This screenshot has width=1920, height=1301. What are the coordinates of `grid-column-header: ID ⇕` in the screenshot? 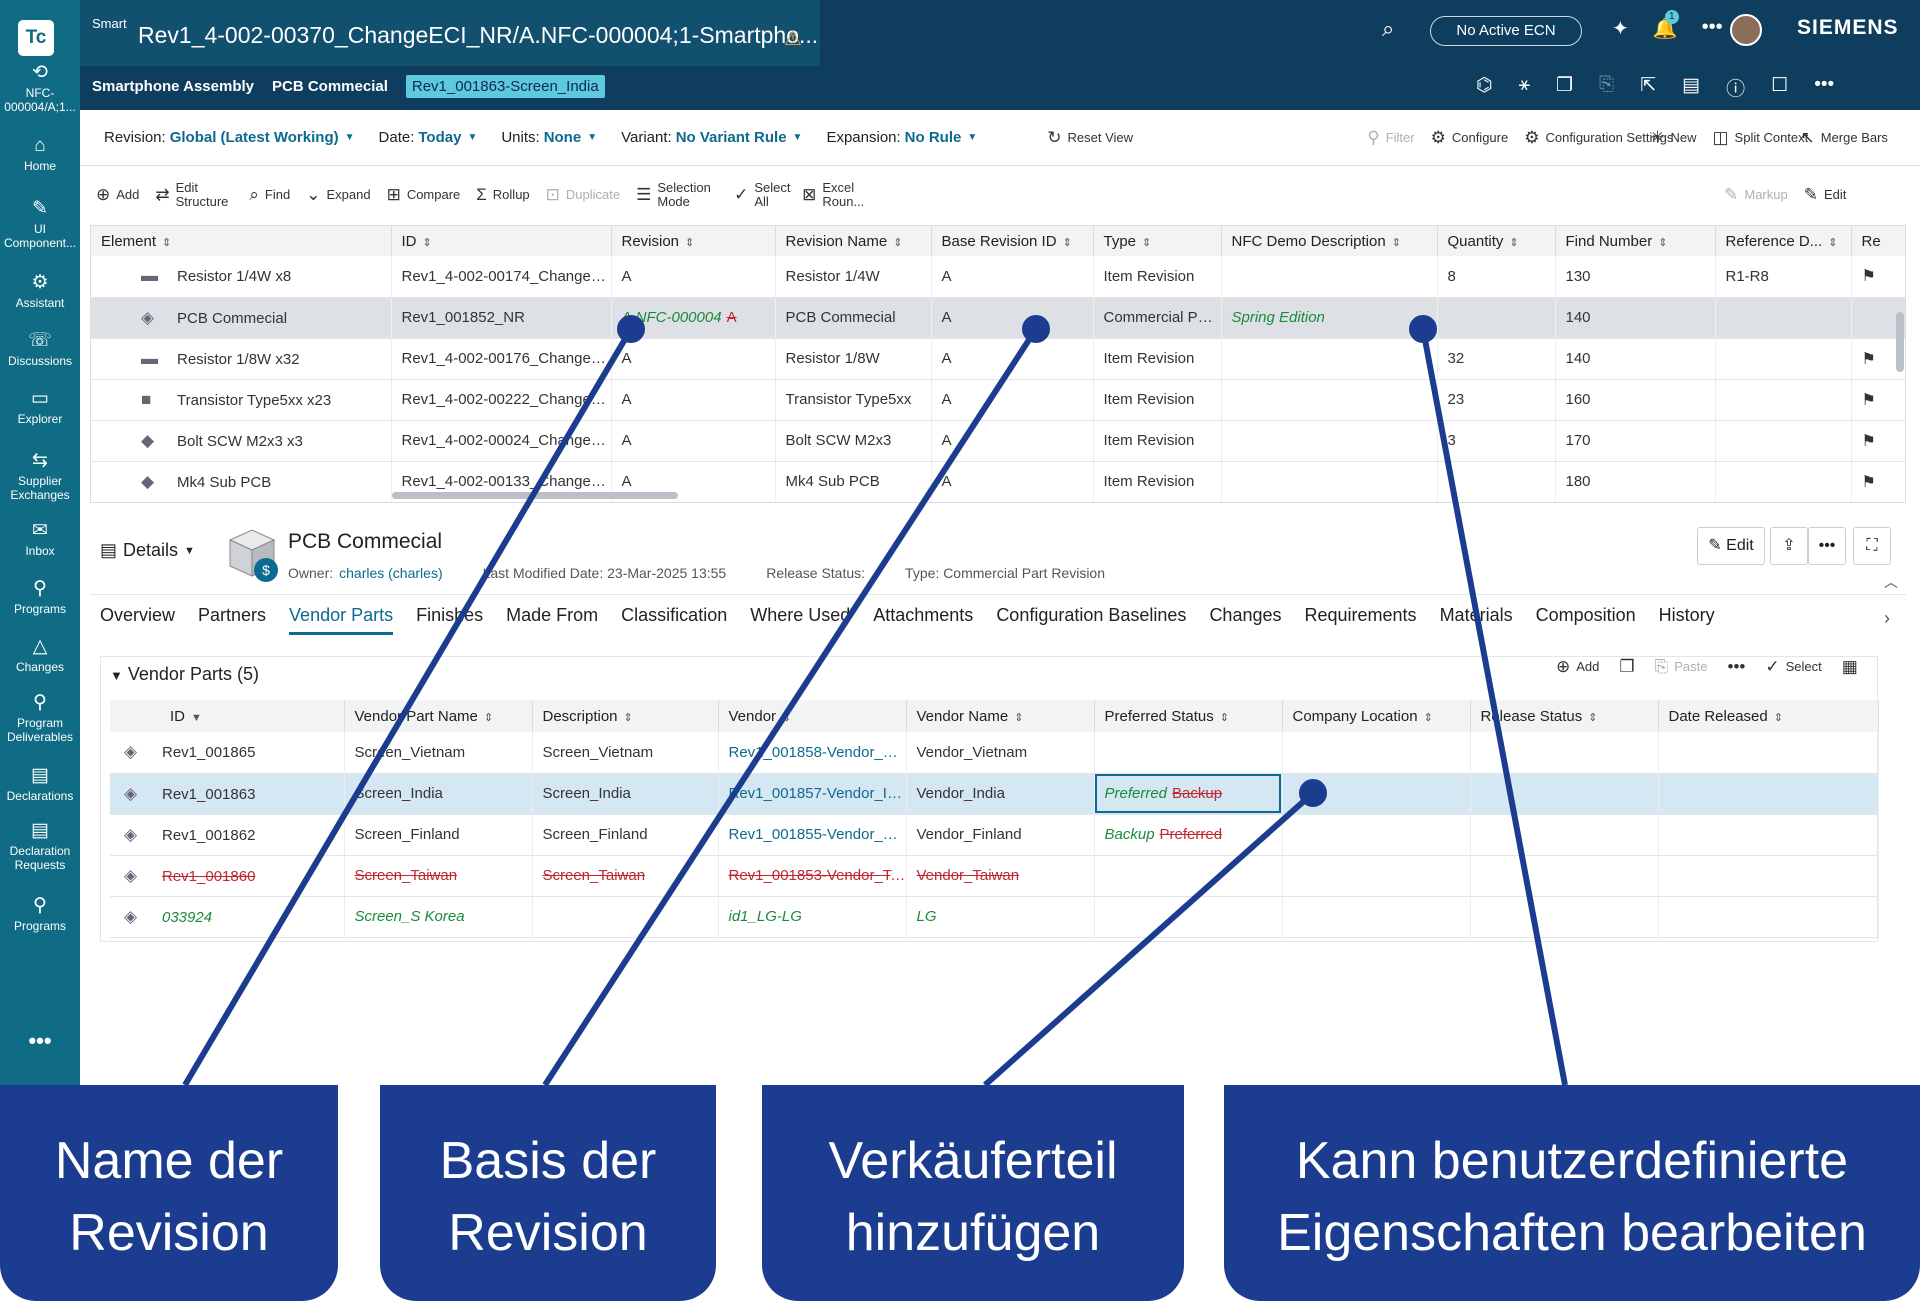 It's located at (501, 241).